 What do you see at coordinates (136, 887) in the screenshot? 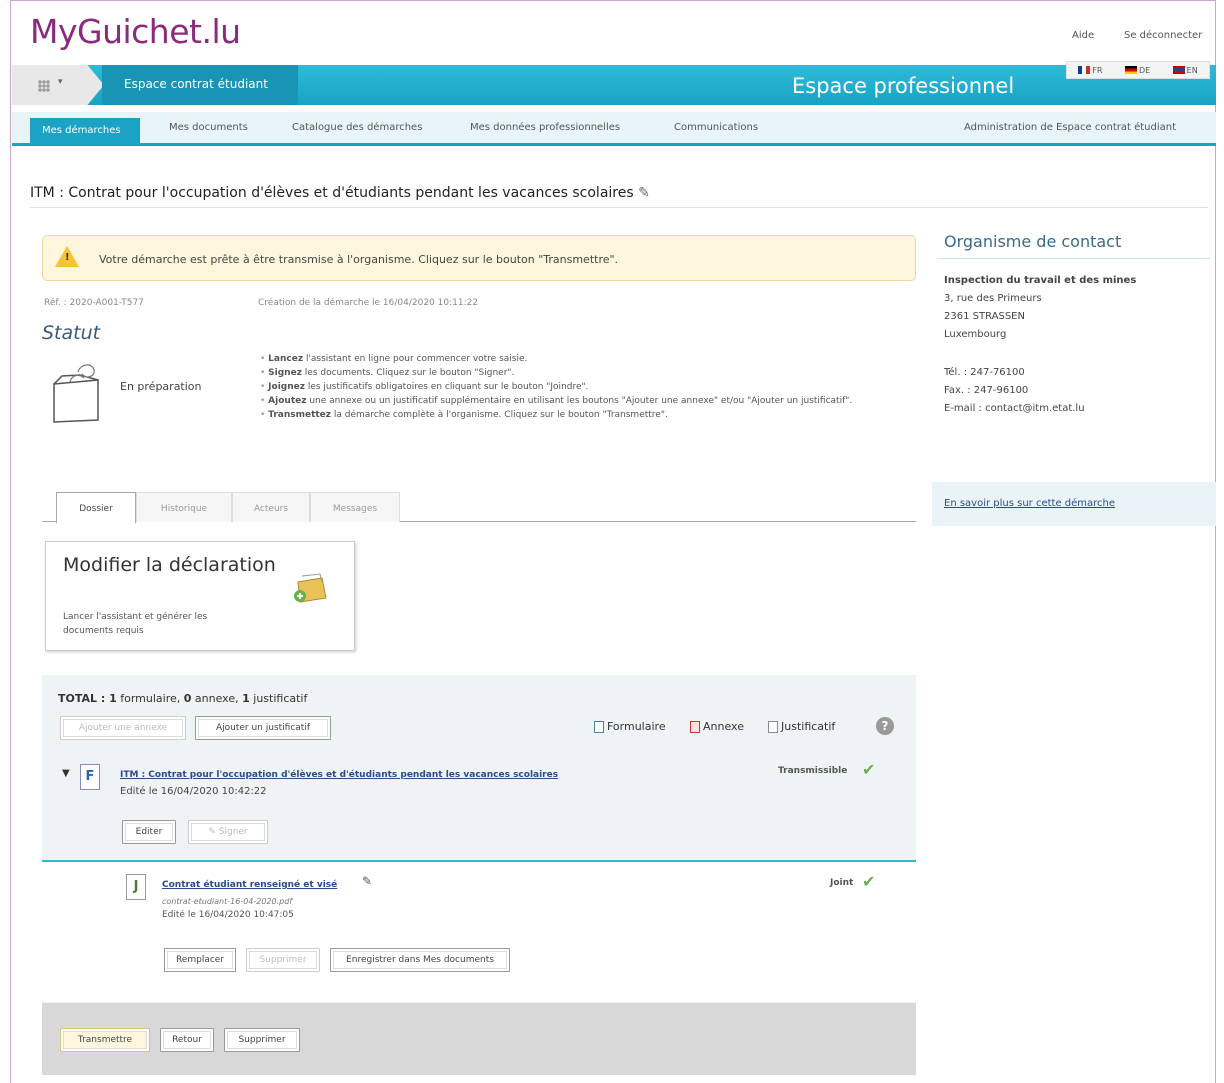
I see `justif-file-icon: J` at bounding box center [136, 887].